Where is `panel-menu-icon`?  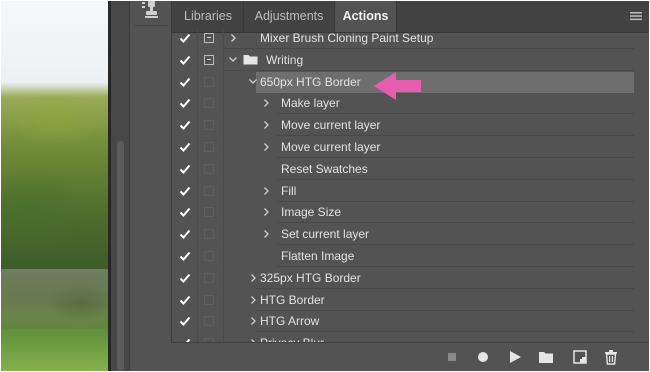
panel-menu-icon is located at coordinates (636, 16).